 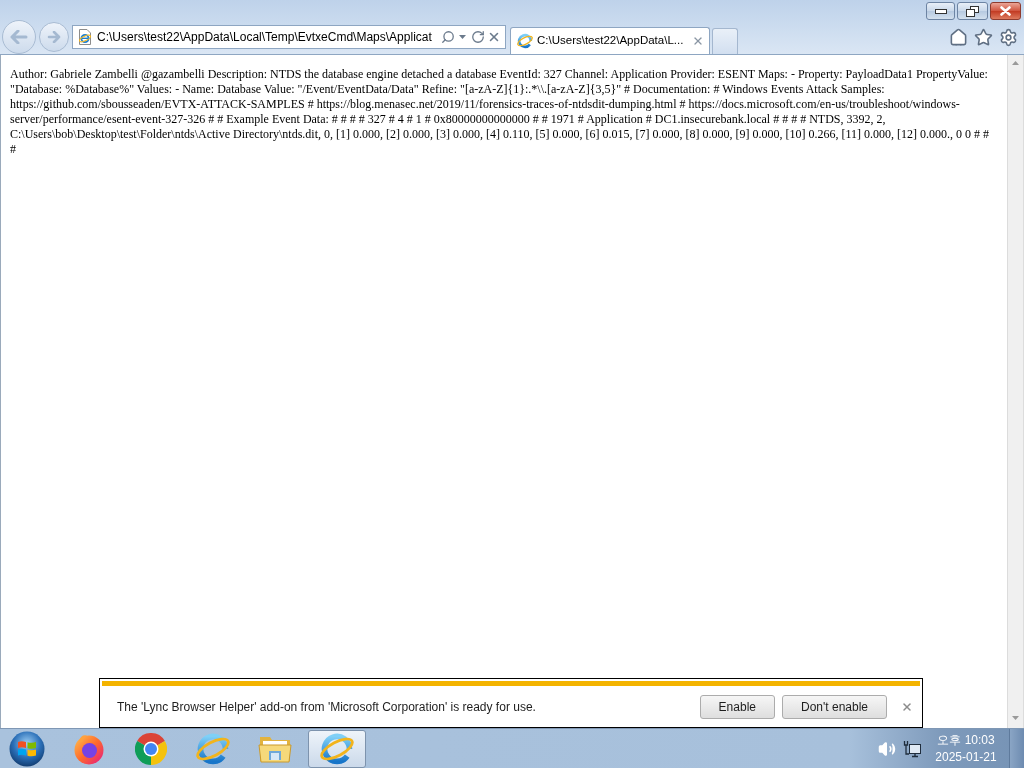 I want to click on address-field: C:\Users\test22\AppData\Local\Temp\EvtxeCmd\Maps\Applicat, so click(x=269, y=37).